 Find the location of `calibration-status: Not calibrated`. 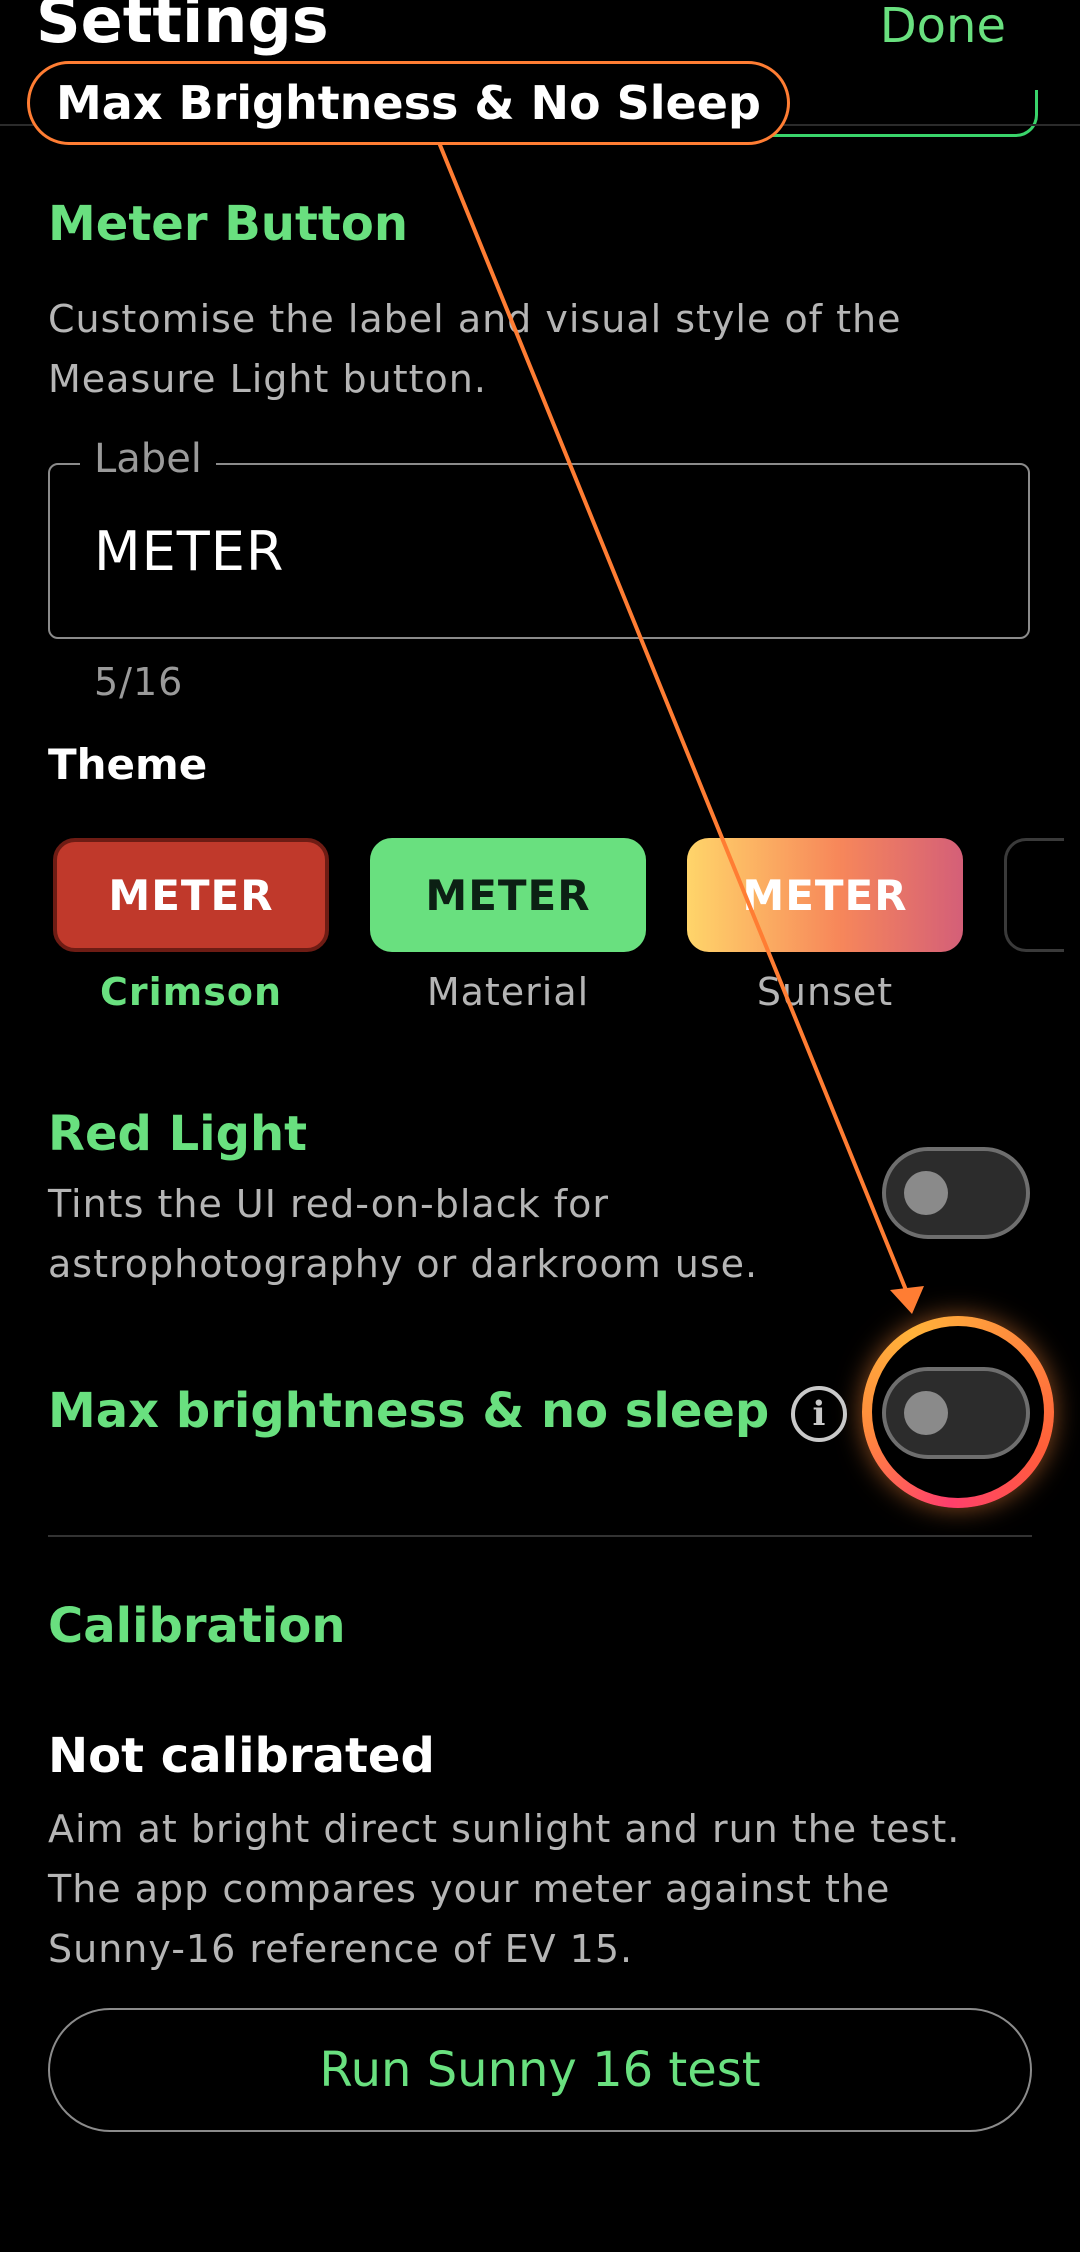

calibration-status: Not calibrated is located at coordinates (241, 1756).